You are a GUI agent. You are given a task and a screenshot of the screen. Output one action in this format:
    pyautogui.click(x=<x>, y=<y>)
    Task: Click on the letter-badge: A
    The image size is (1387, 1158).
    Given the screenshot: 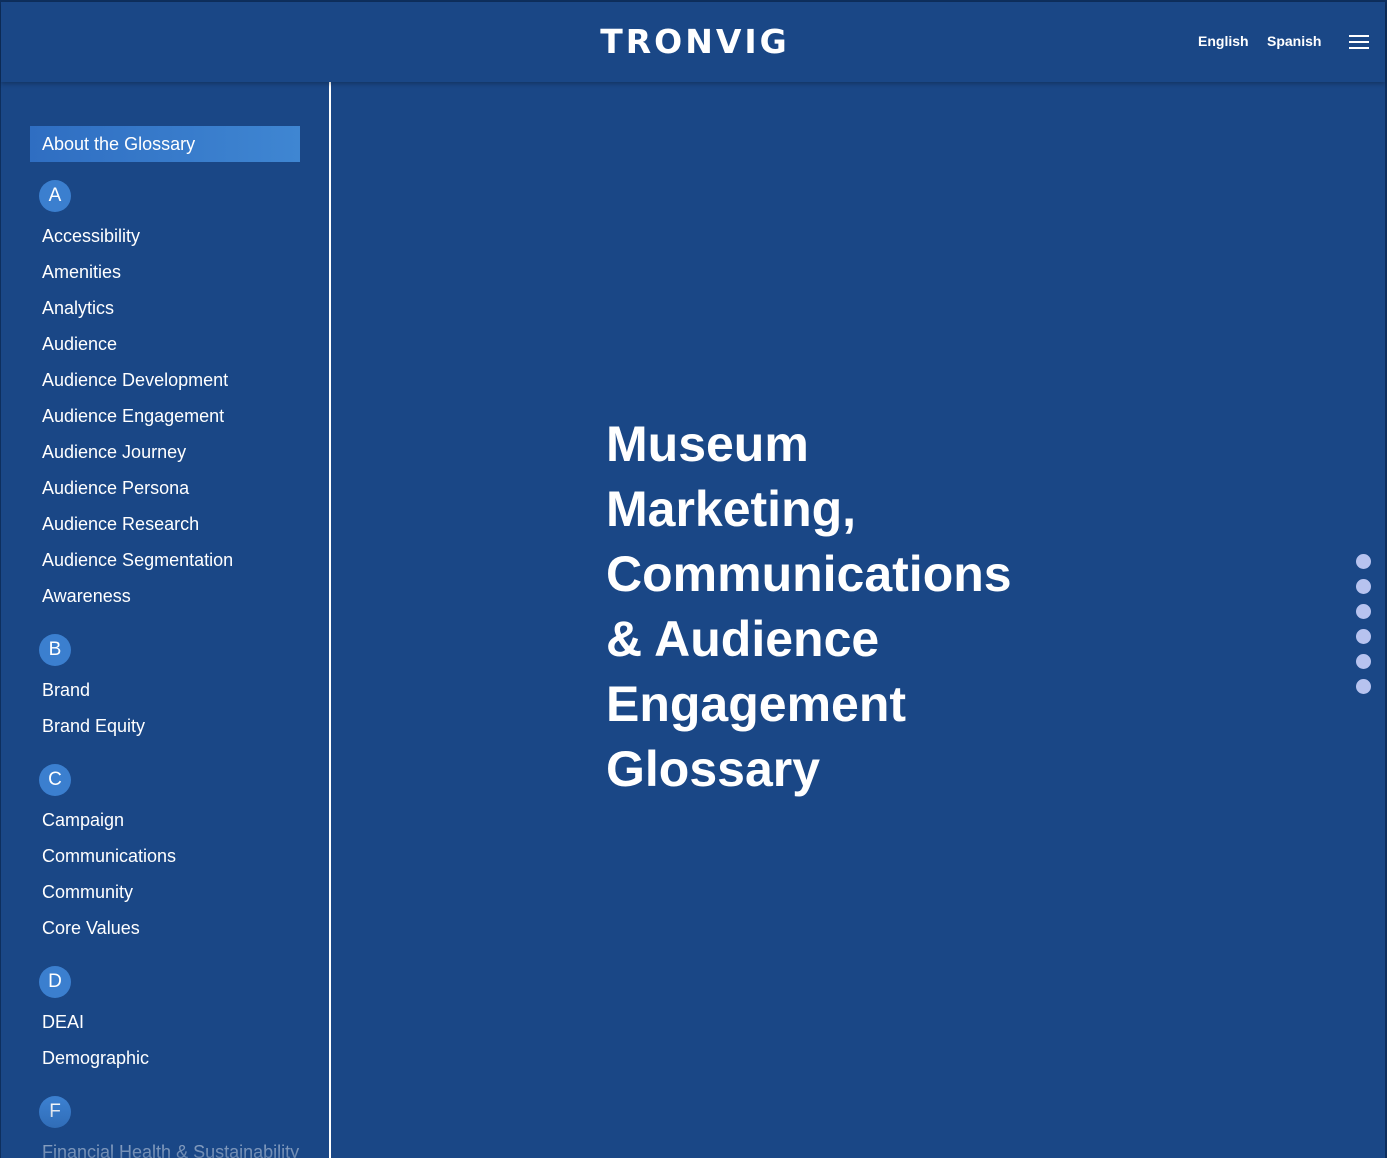 What is the action you would take?
    pyautogui.click(x=55, y=196)
    